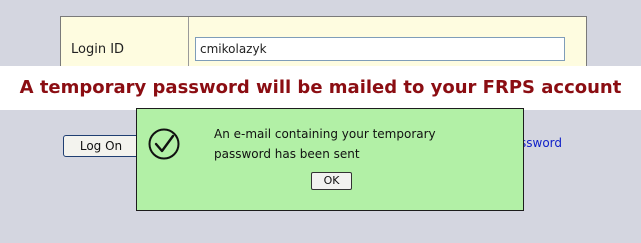 Image resolution: width=641 pixels, height=243 pixels. Describe the element at coordinates (101, 146) in the screenshot. I see `log-on-button: Log On` at that location.